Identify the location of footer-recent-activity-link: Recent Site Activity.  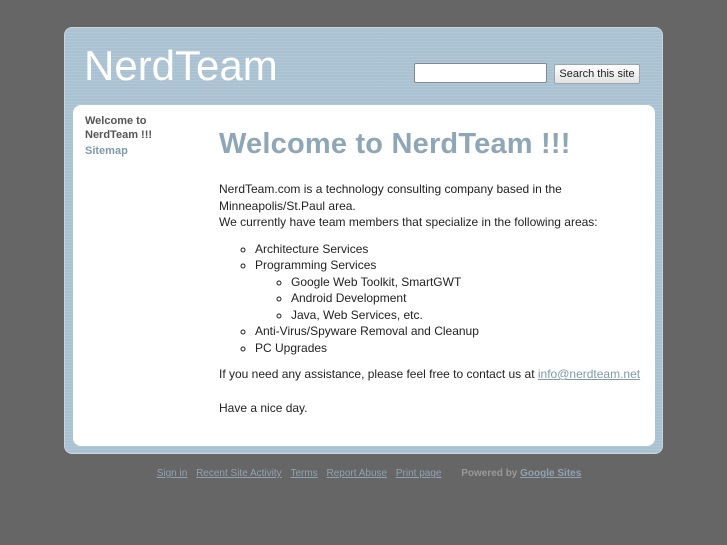
(239, 473).